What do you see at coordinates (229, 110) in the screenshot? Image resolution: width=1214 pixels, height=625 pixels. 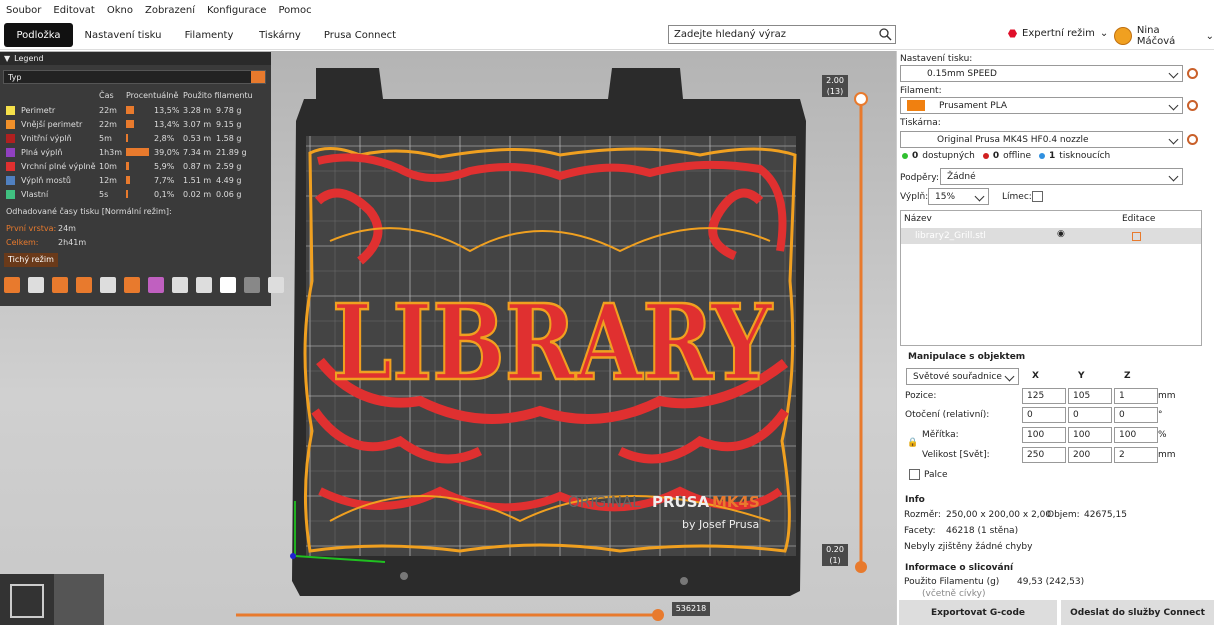 I see `legend-weight: 9.78 g` at bounding box center [229, 110].